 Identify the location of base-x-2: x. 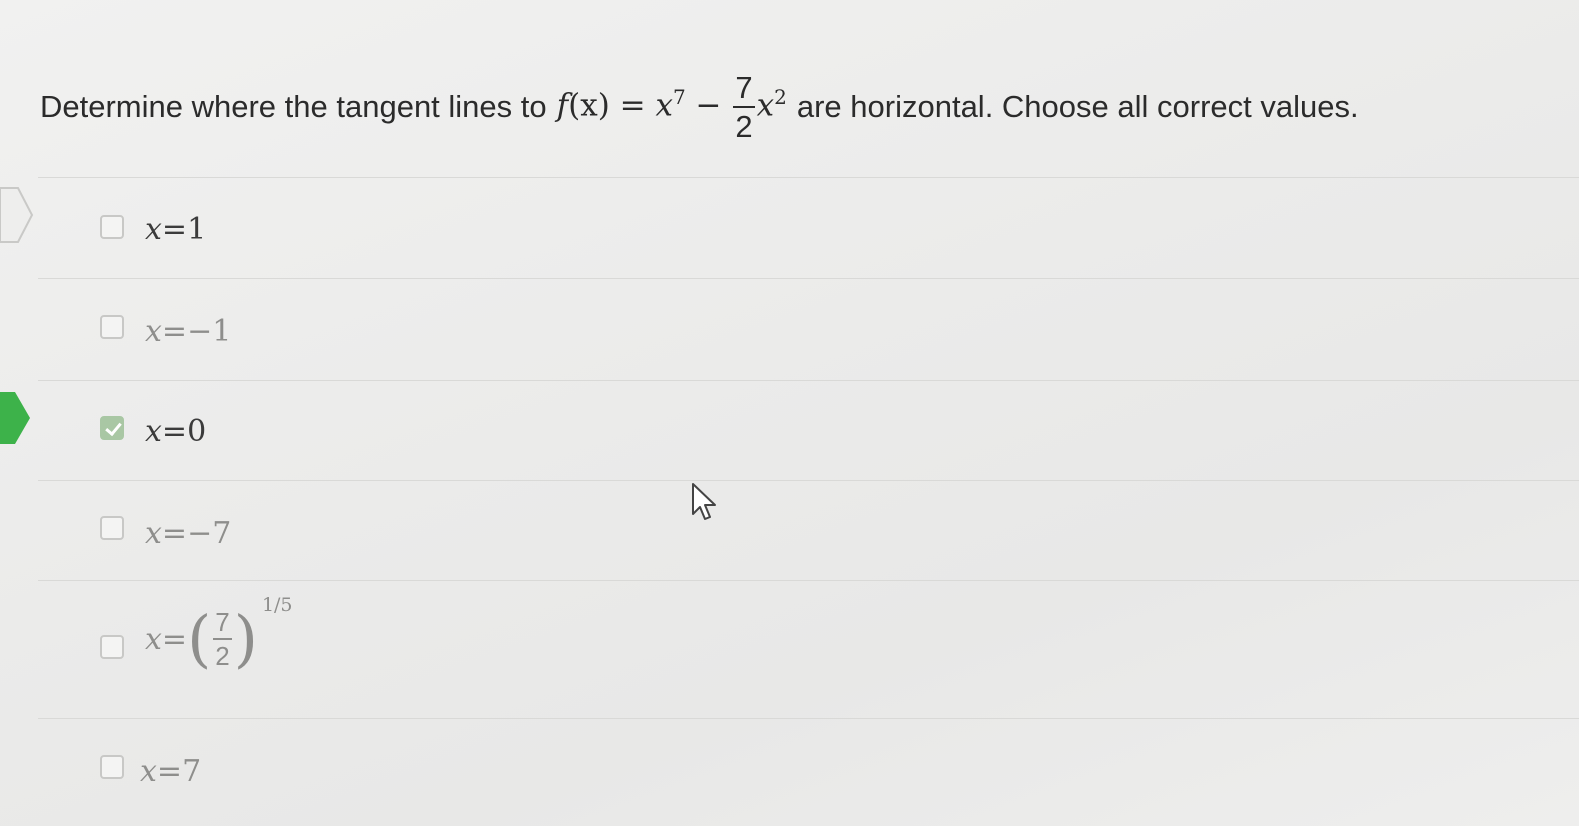
(765, 105).